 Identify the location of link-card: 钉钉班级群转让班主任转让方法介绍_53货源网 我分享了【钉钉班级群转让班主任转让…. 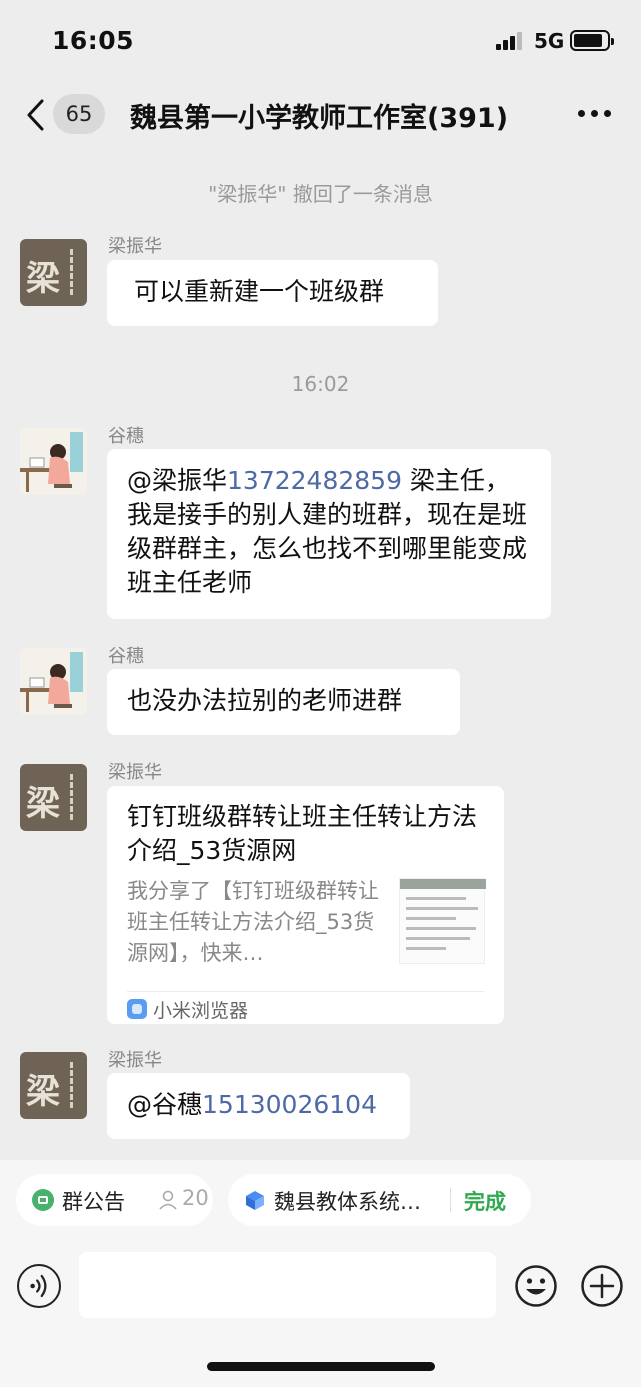
(305, 905).